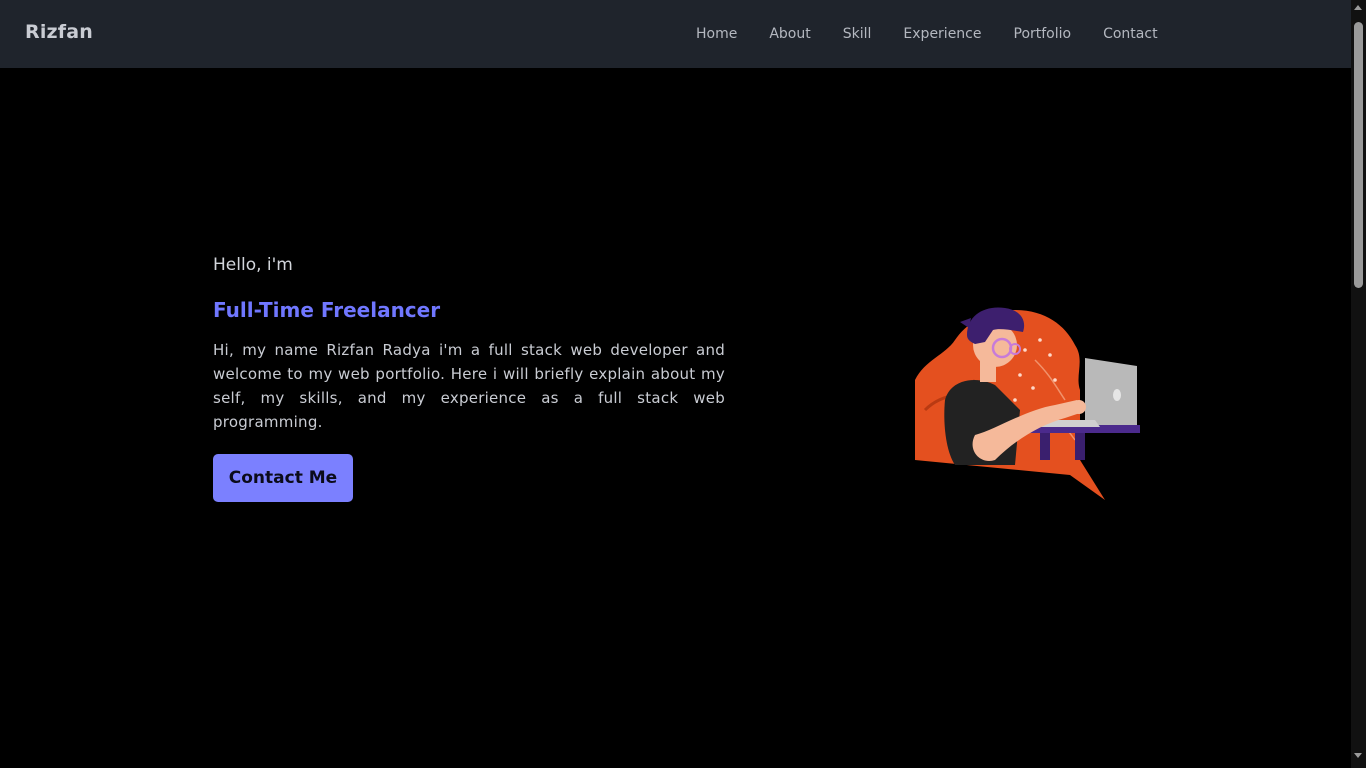 The image size is (1366, 768). I want to click on nav-link-about: About, so click(789, 34).